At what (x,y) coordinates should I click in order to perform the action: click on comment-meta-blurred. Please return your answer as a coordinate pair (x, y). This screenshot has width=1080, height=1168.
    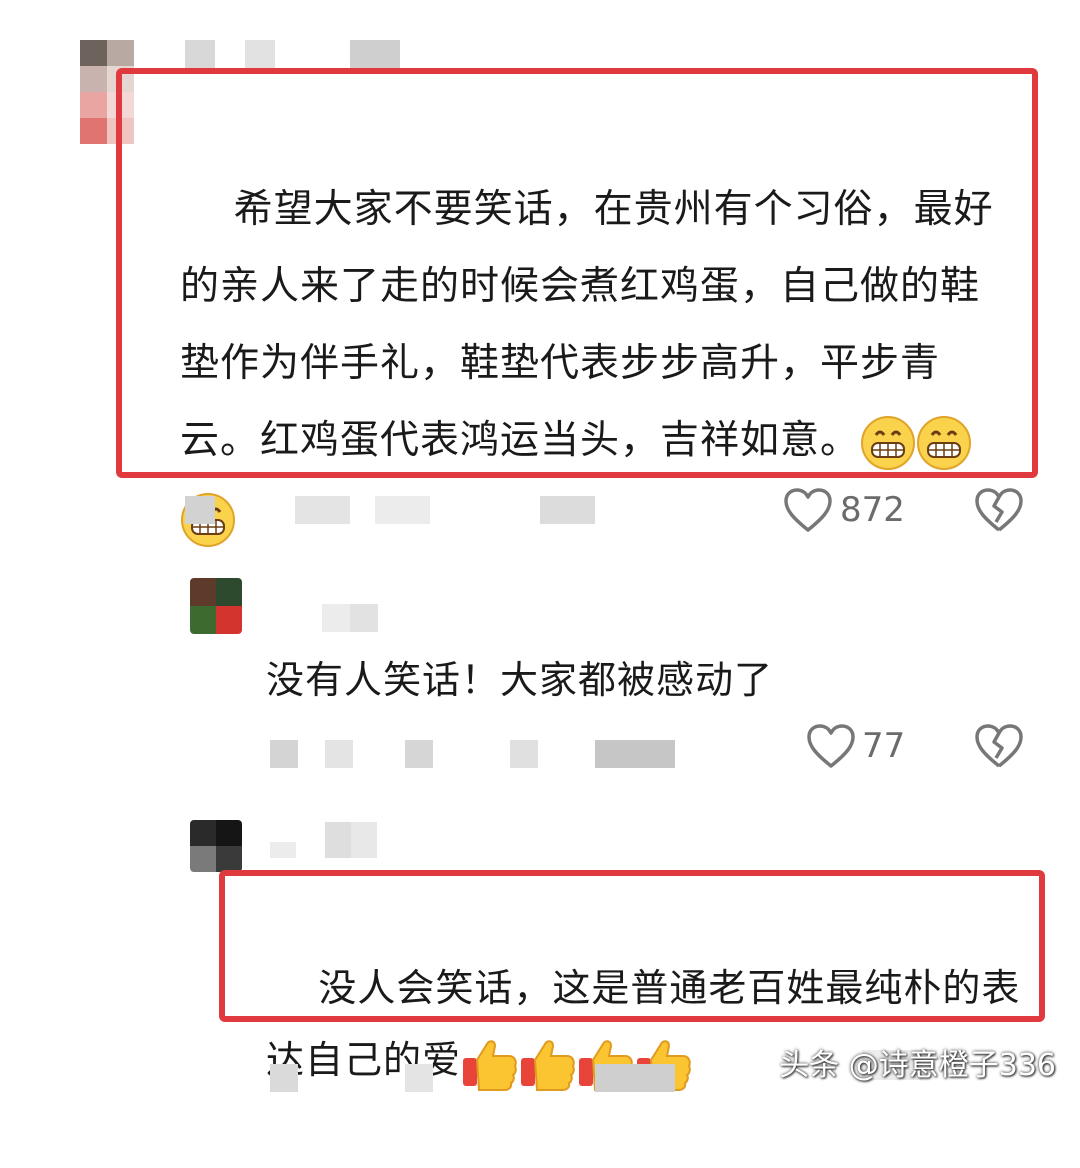
    Looking at the image, I should click on (395, 510).